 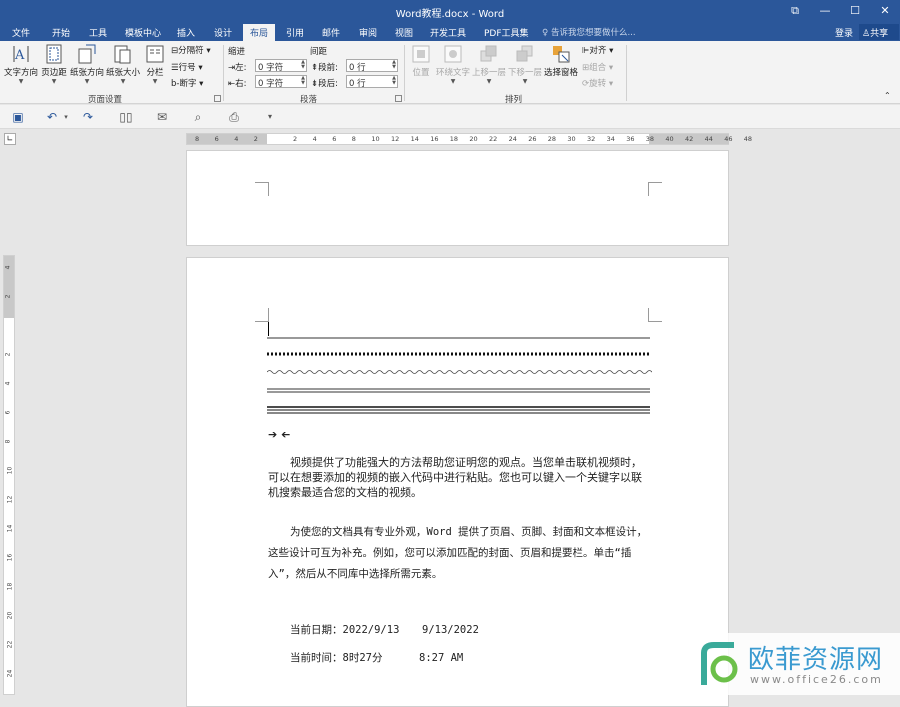 What do you see at coordinates (331, 32) in the screenshot?
I see `tab-mailings: 邮件` at bounding box center [331, 32].